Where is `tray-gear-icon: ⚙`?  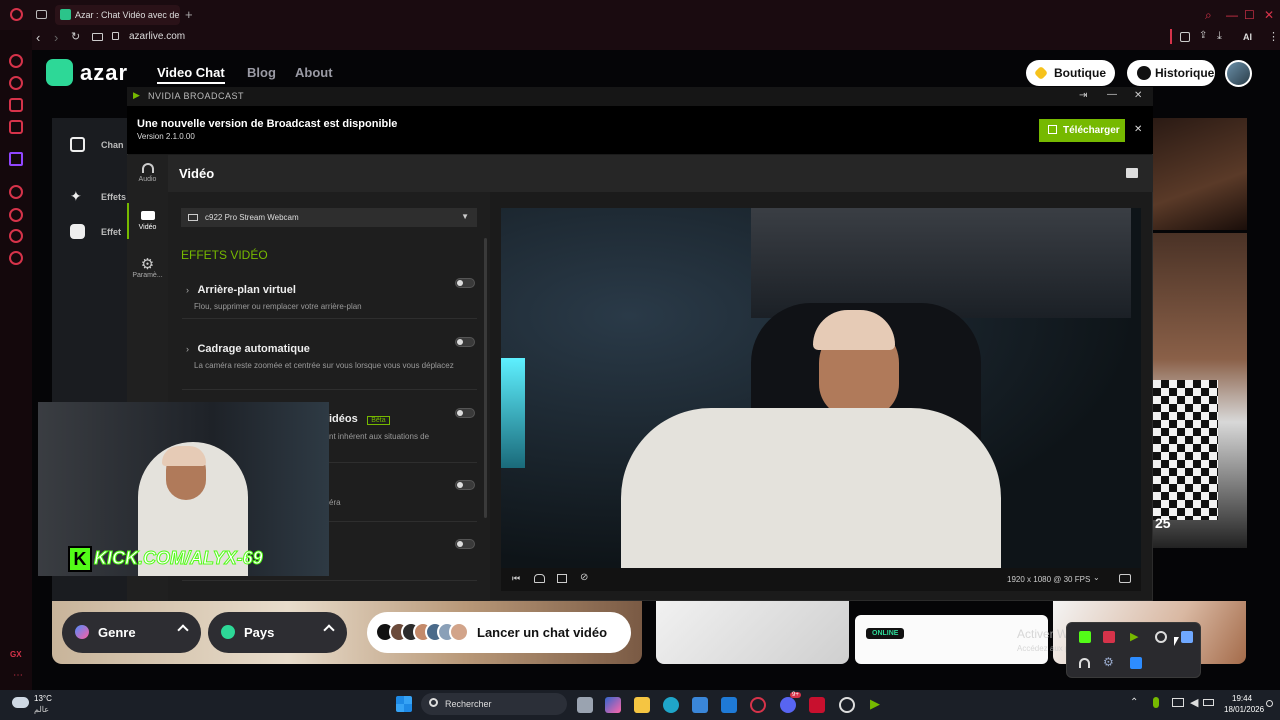 tray-gear-icon: ⚙ is located at coordinates (1108, 662).